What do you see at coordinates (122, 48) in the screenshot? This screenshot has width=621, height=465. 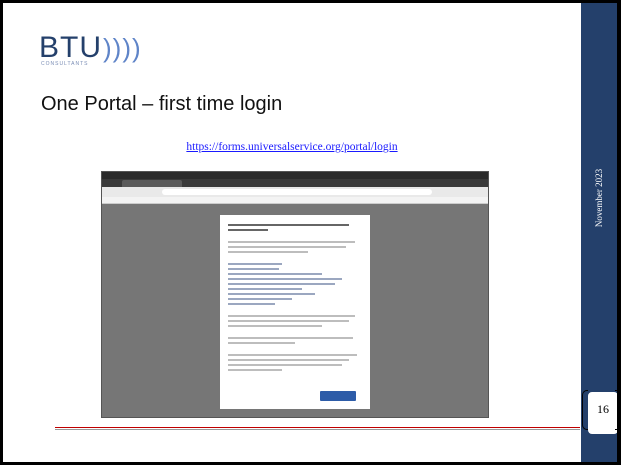 I see `logo-waves: ))))` at bounding box center [122, 48].